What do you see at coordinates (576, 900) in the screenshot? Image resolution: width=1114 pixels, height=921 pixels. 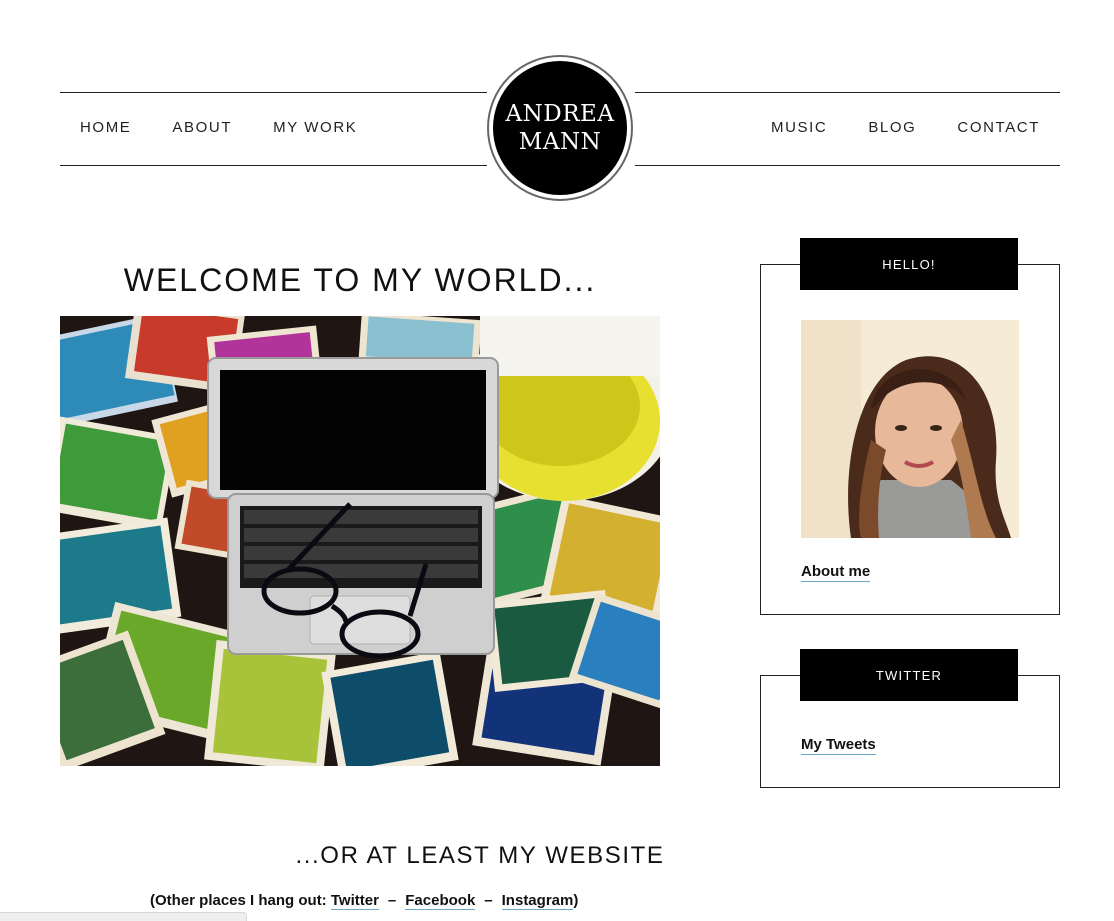 I see `social-links-suffix: )` at bounding box center [576, 900].